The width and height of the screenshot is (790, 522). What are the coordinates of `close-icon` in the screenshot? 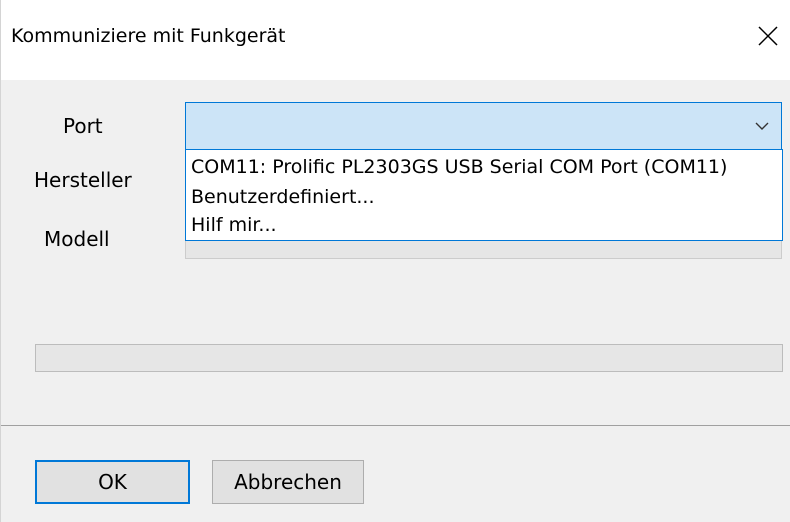 It's located at (768, 36).